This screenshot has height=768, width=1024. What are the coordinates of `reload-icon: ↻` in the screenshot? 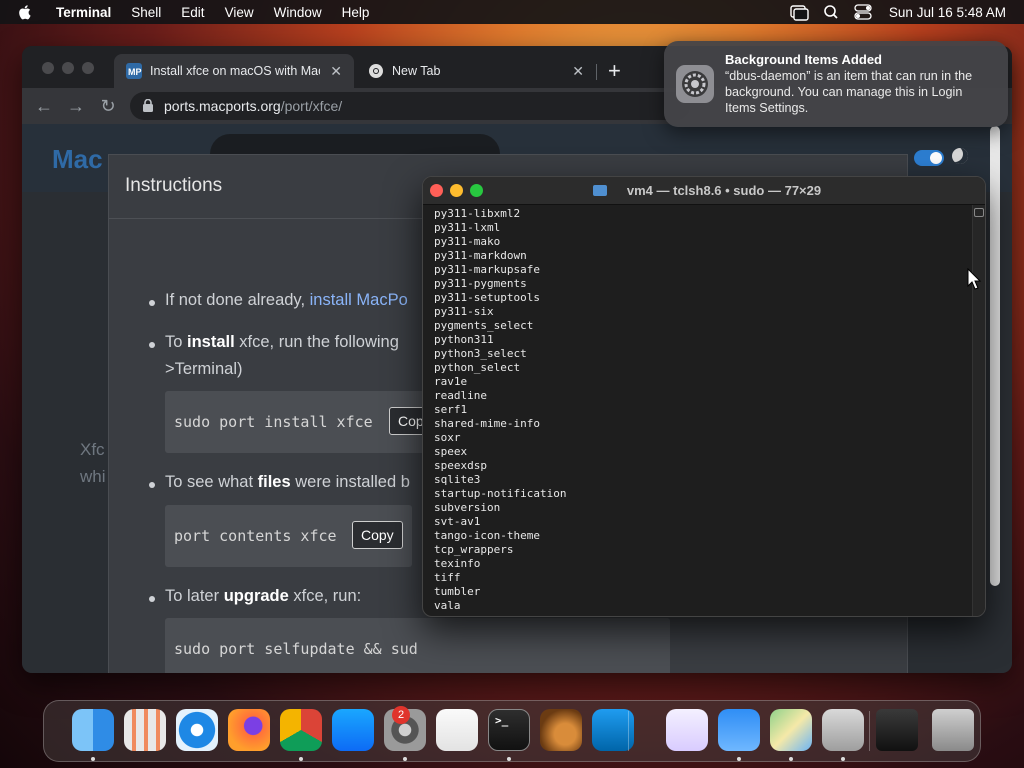 It's located at (108, 106).